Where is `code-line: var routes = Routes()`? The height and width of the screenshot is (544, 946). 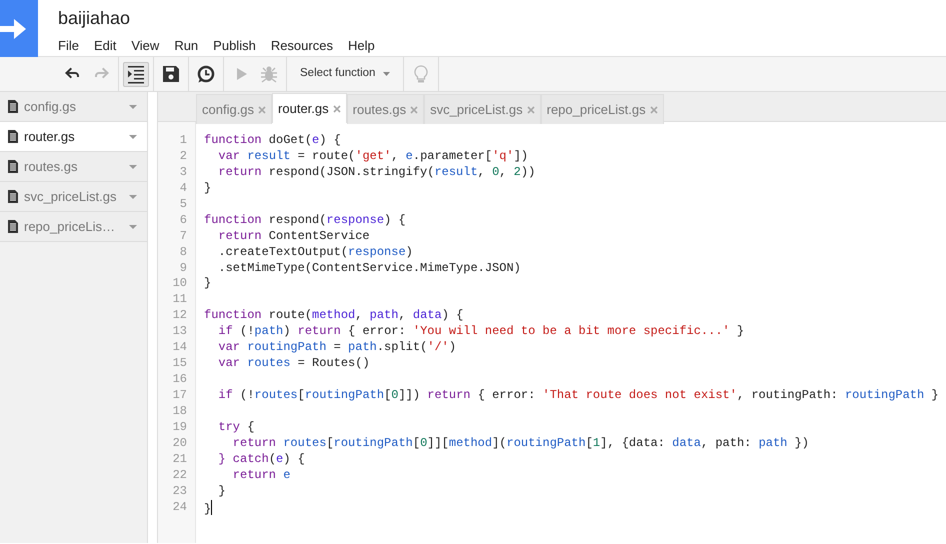
code-line: var routes = Routes() is located at coordinates (293, 363).